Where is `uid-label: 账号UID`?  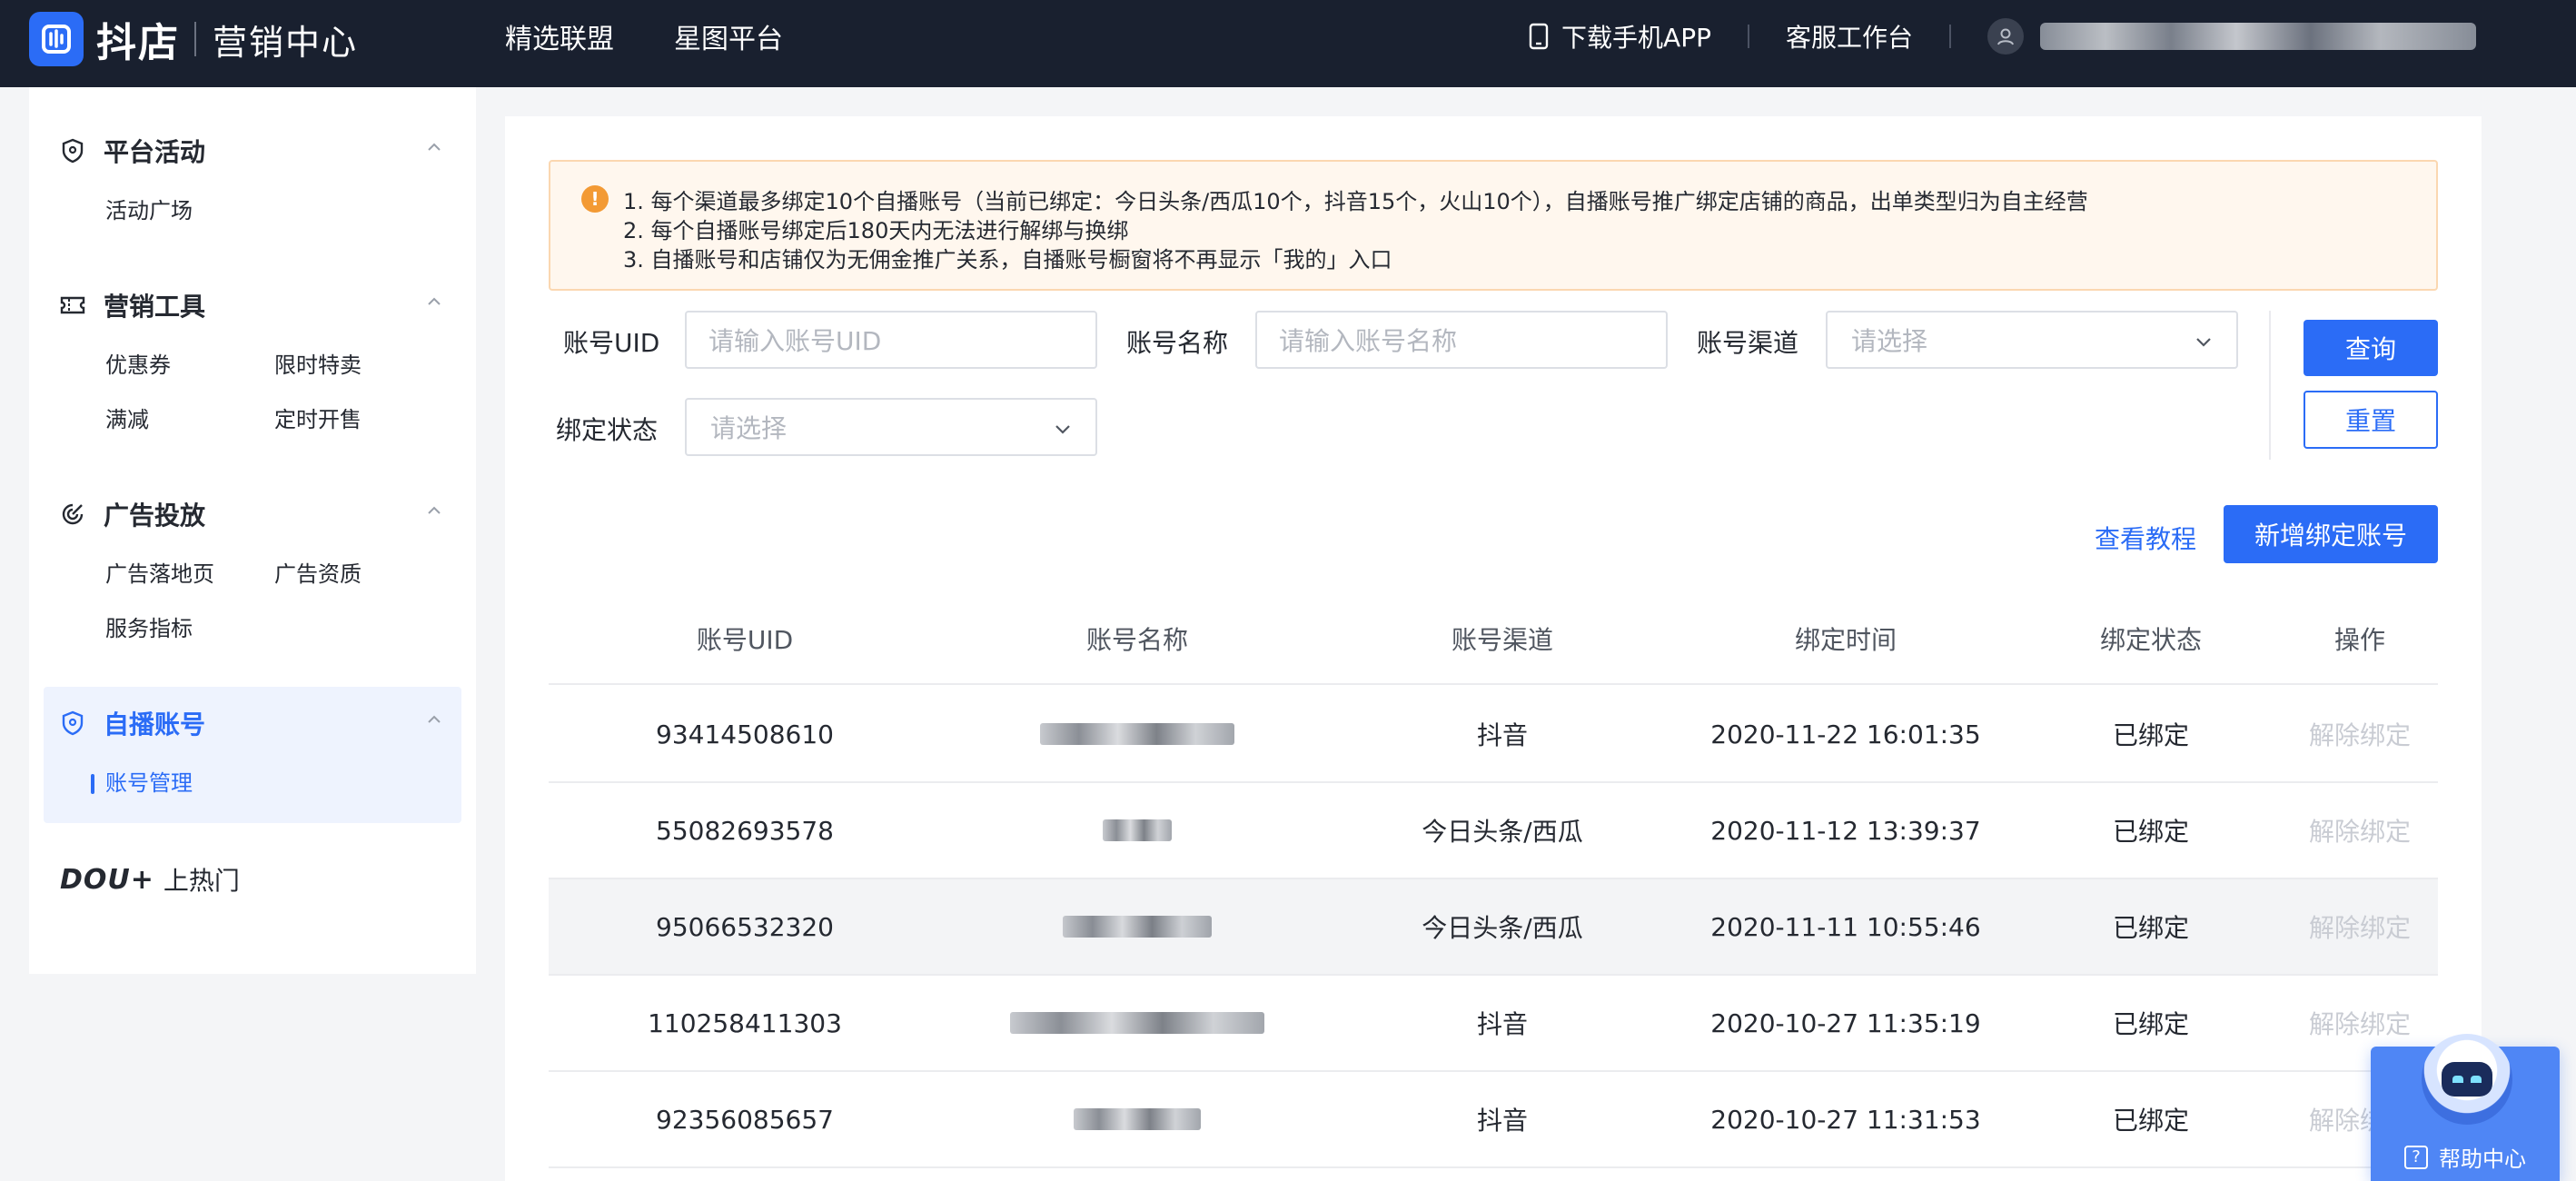 uid-label: 账号UID is located at coordinates (611, 343).